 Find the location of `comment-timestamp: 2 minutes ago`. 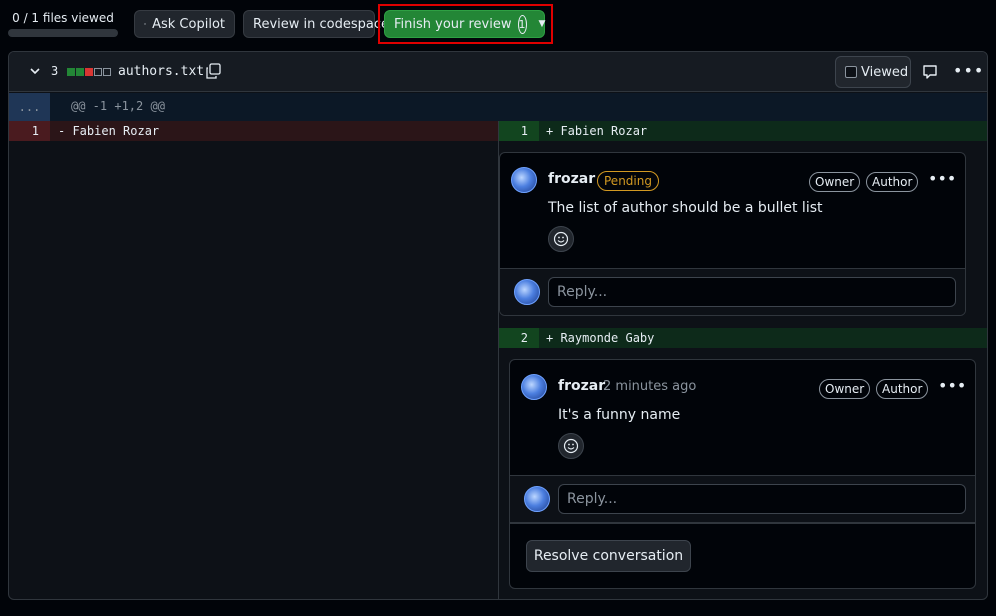

comment-timestamp: 2 minutes ago is located at coordinates (649, 386).